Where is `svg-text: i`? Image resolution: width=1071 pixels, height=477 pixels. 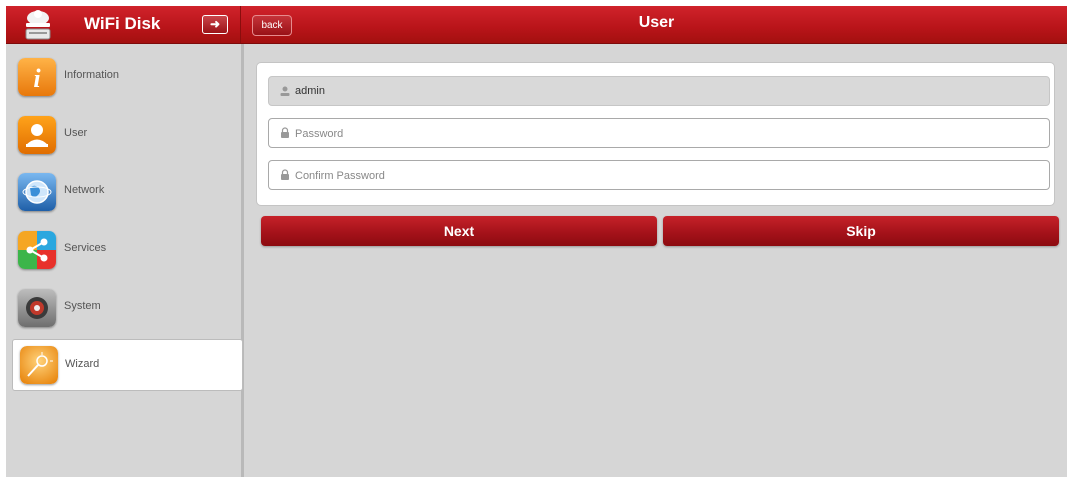 svg-text: i is located at coordinates (37, 78).